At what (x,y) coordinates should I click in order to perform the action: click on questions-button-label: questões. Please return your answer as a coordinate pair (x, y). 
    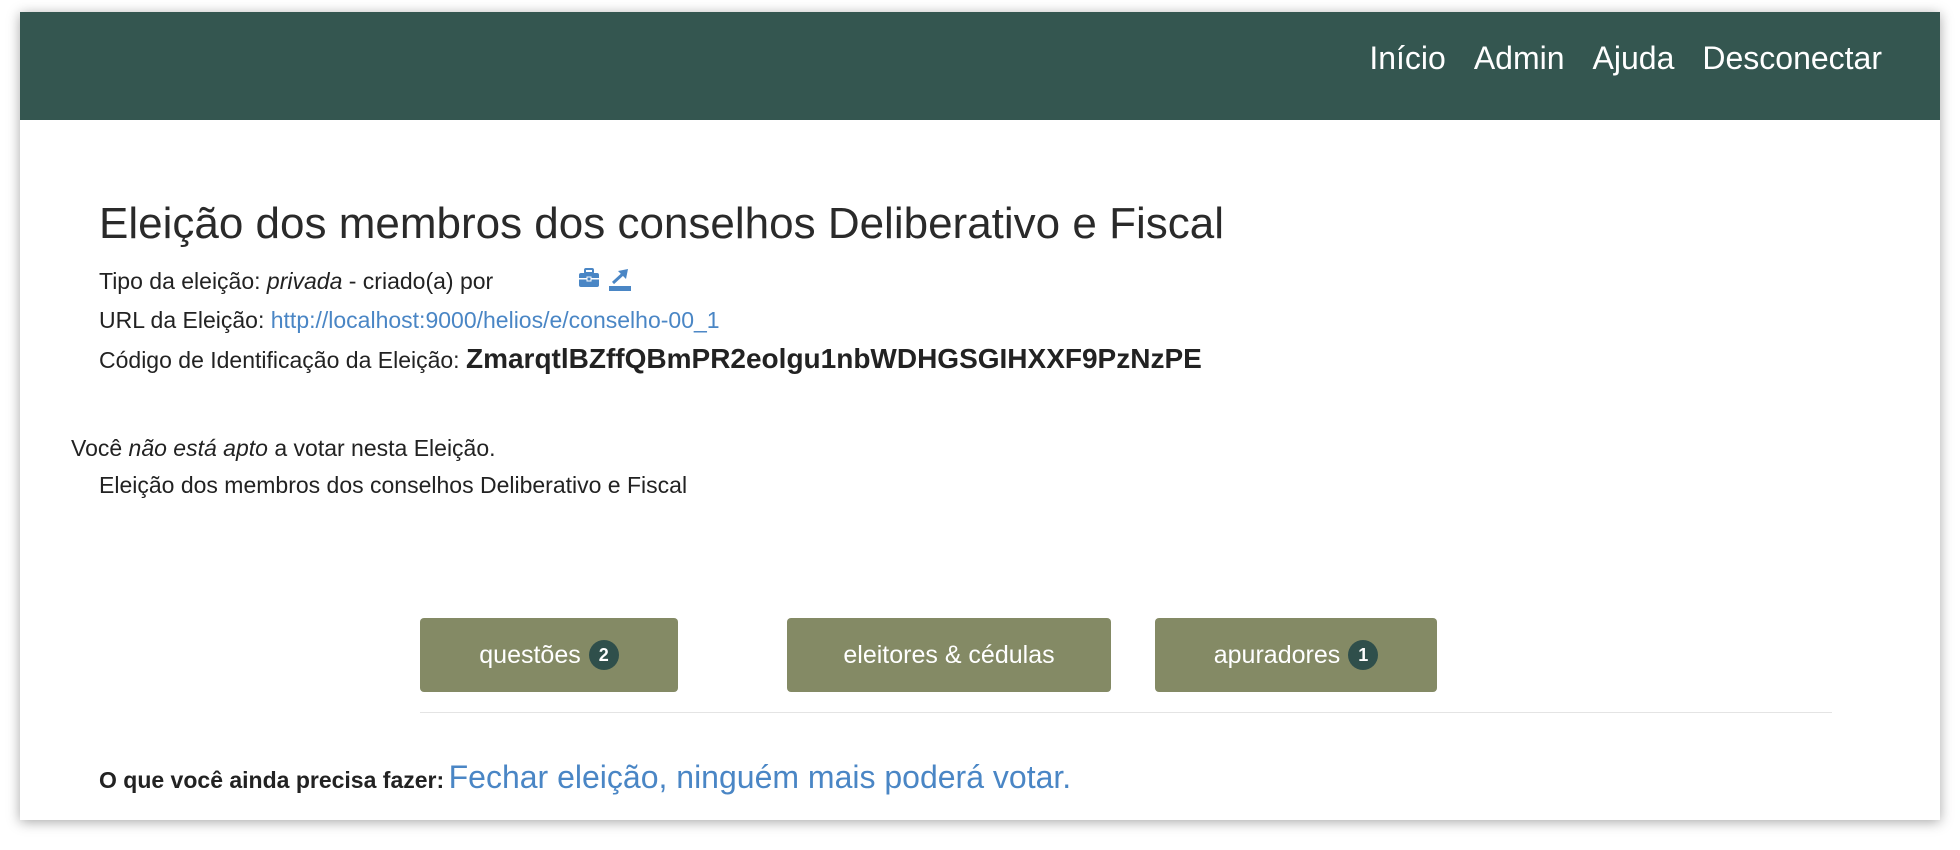
    Looking at the image, I should click on (530, 654).